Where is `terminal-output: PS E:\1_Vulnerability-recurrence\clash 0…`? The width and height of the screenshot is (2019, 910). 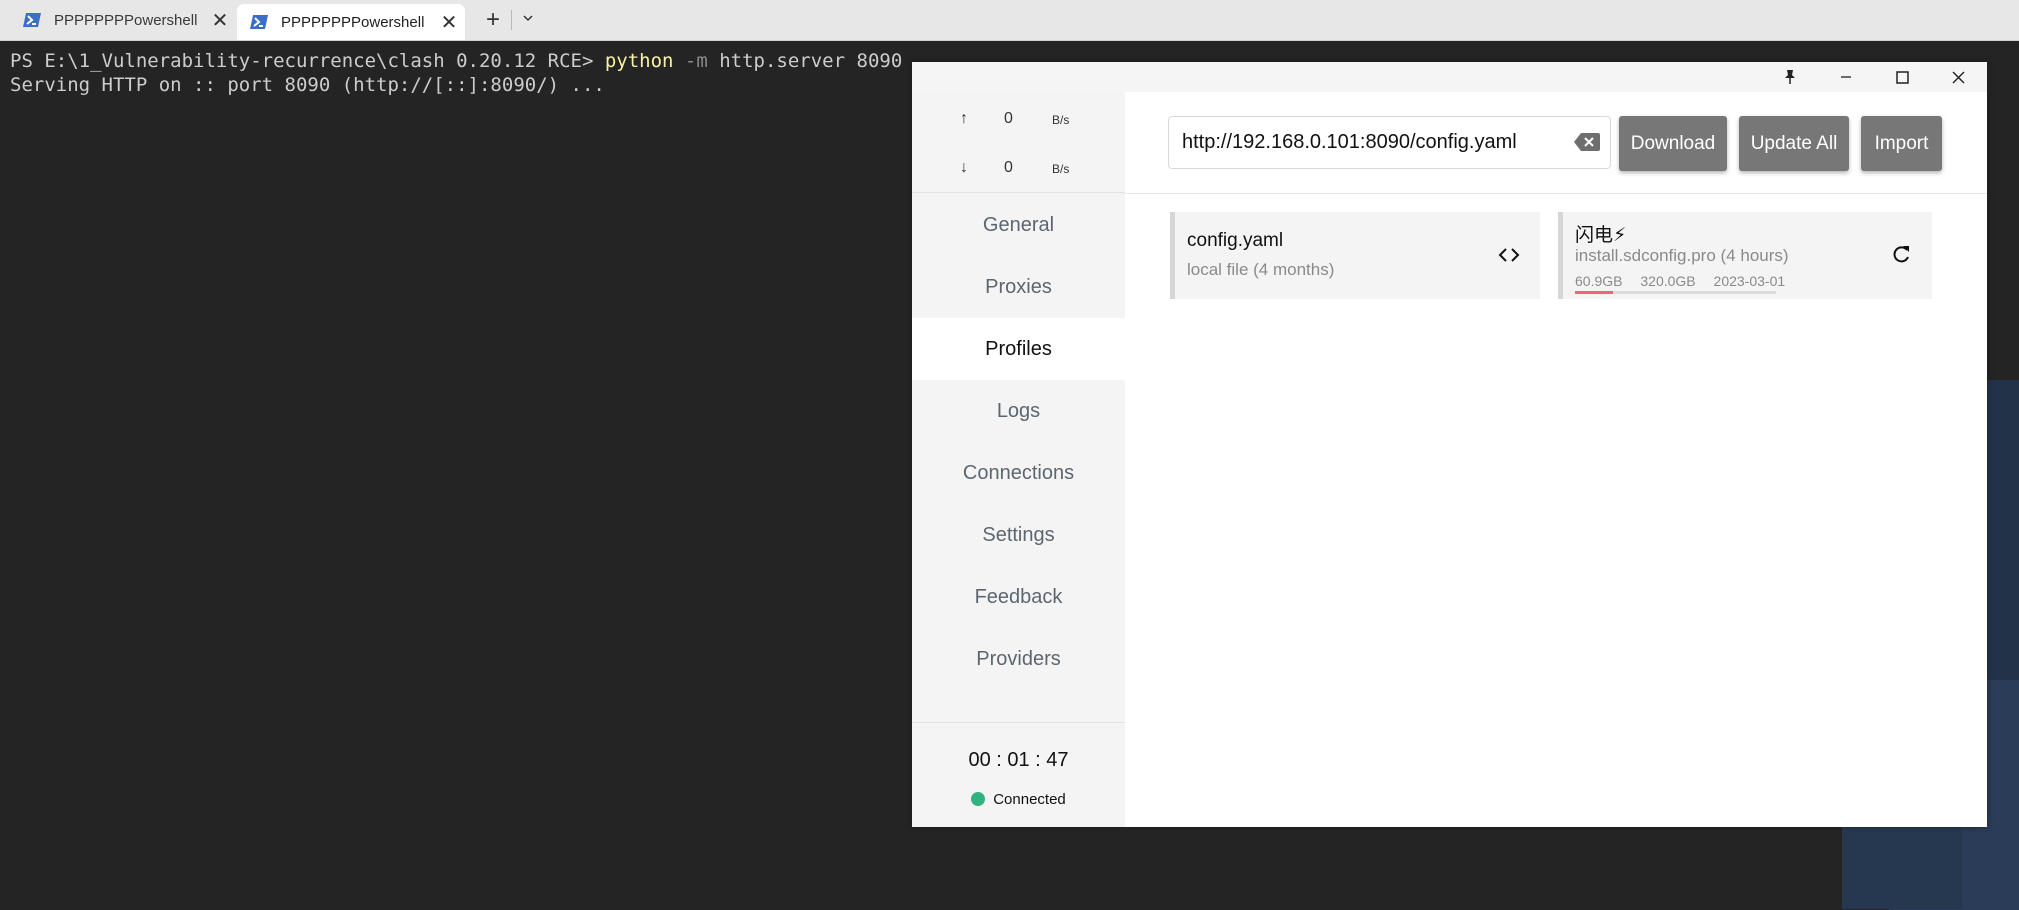
terminal-output: PS E:\1_Vulnerability-recurrence\clash 0… is located at coordinates (456, 73).